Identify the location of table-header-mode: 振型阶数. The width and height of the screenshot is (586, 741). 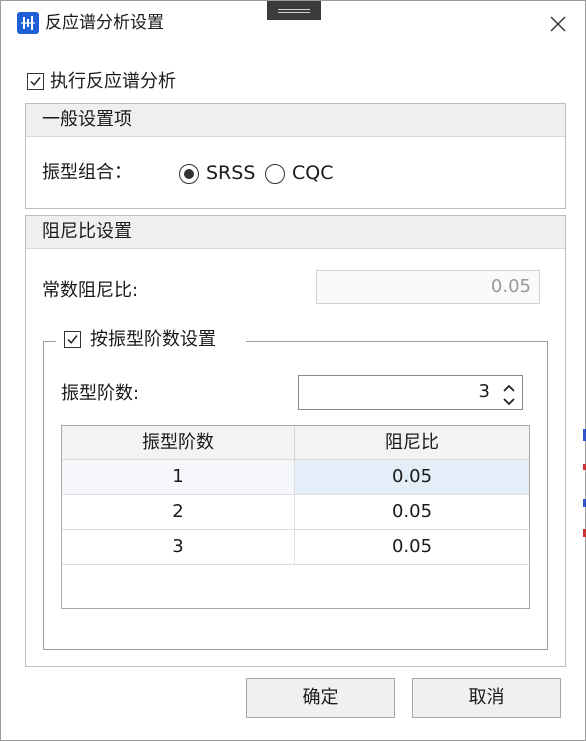
(178, 443).